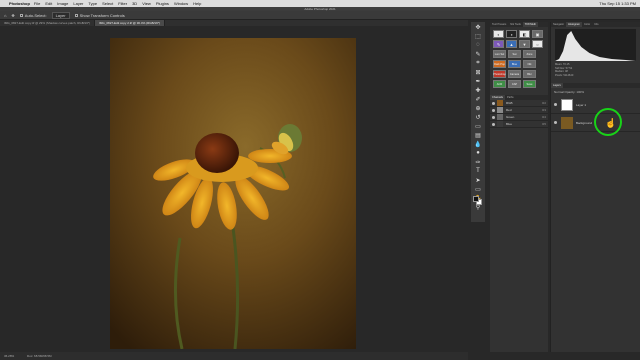  I want to click on plugin-btn-8: ○, so click(537, 44).